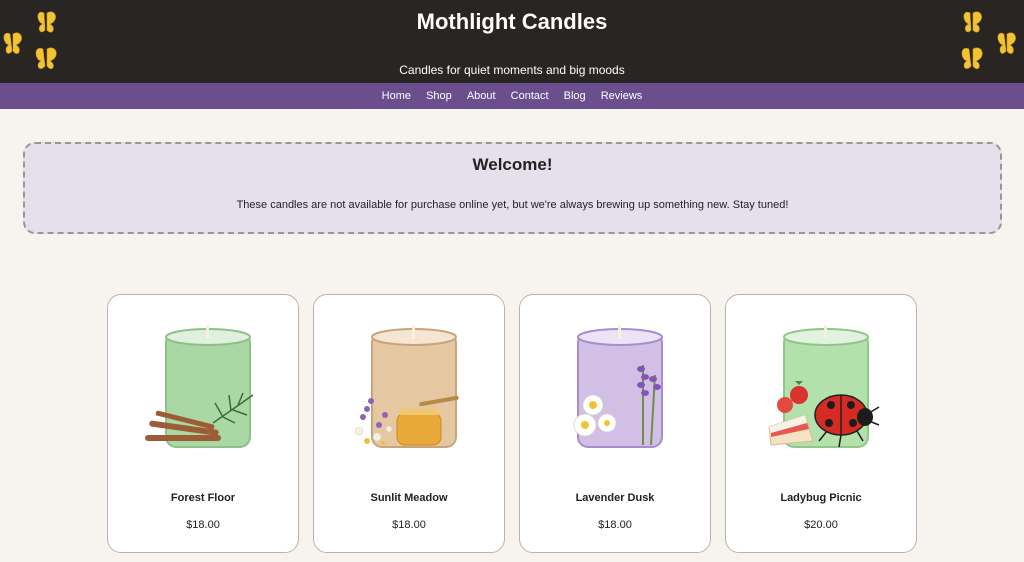 This screenshot has height=562, width=1024. I want to click on product-name: Lavender Dusk, so click(615, 498).